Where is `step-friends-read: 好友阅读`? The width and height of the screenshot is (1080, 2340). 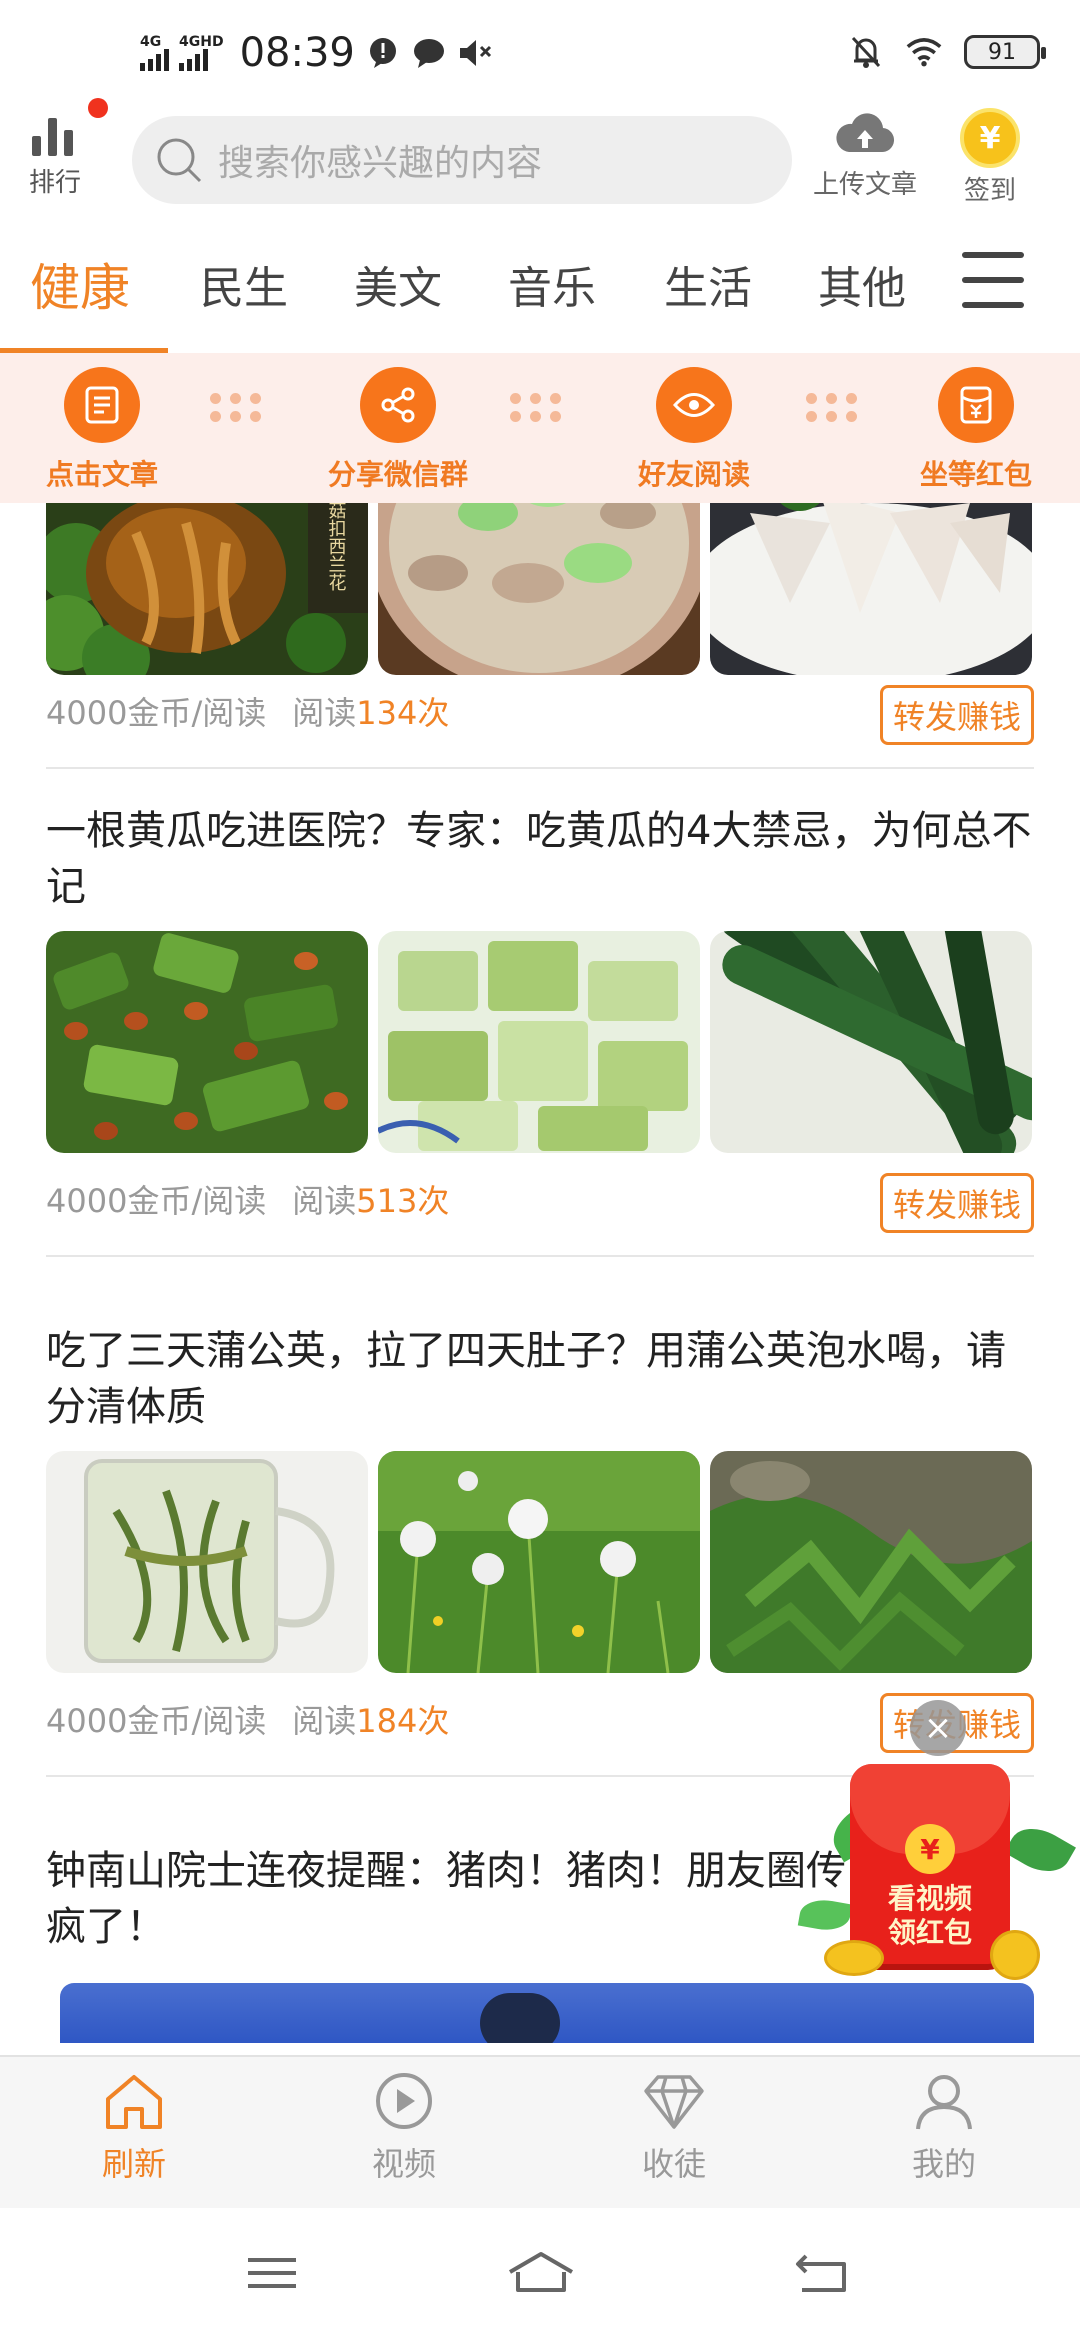
step-friends-read: 好友阅读 is located at coordinates (694, 430).